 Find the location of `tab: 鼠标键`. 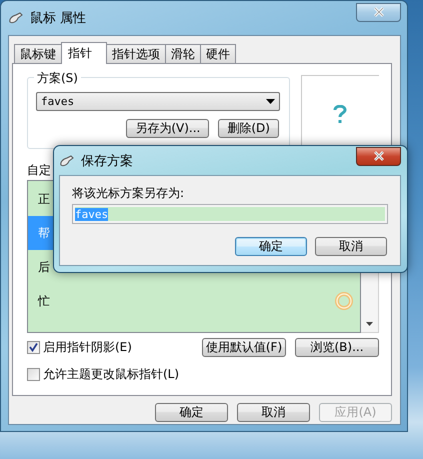

tab: 鼠标键 is located at coordinates (38, 53).